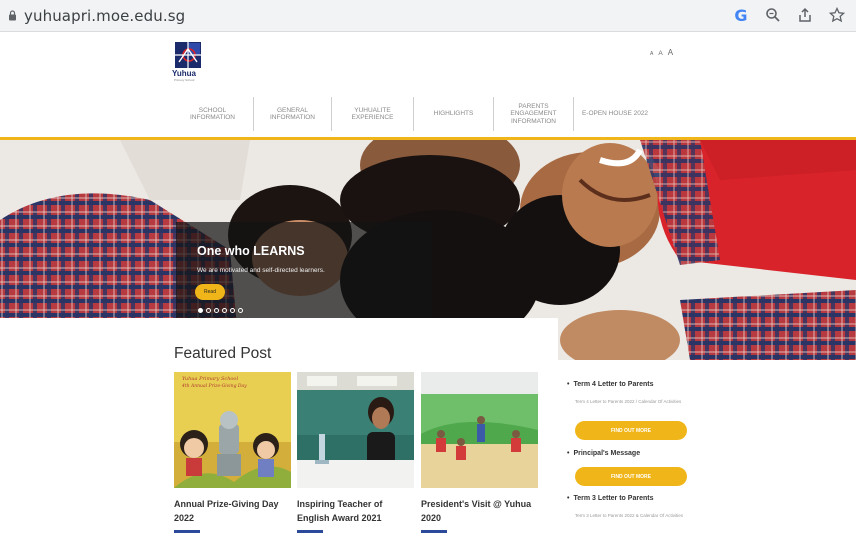 The image size is (856, 535). Describe the element at coordinates (610, 384) in the screenshot. I see `sidebar-item-term4-letter: Term 4 Letter to Parents` at that location.